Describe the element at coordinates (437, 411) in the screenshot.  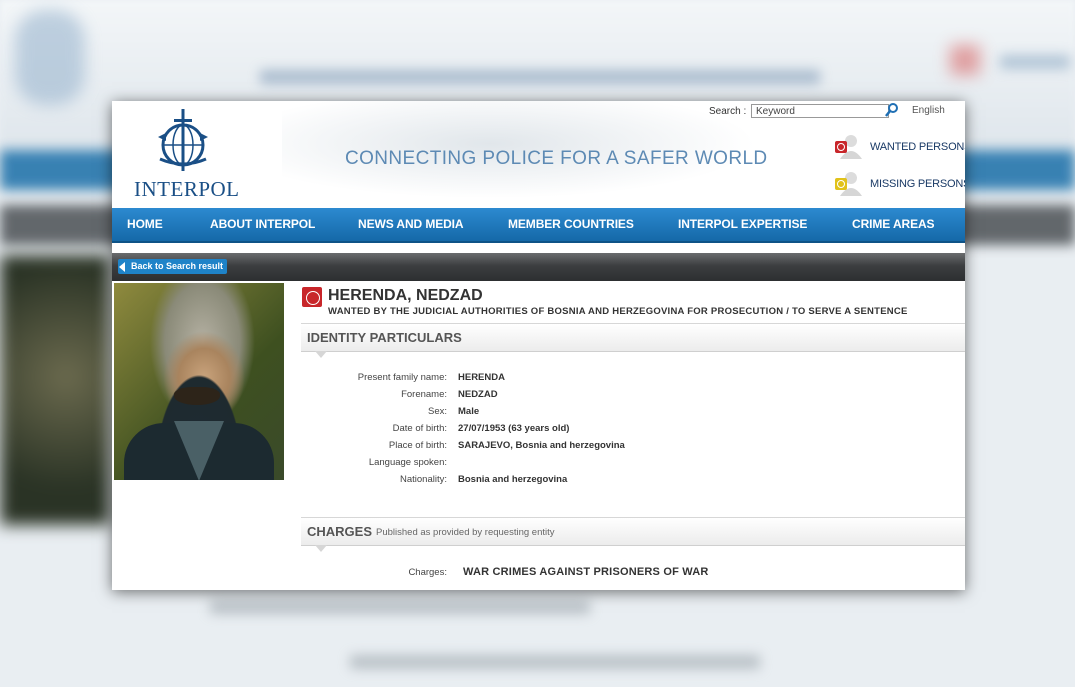
I see `particulars-label: Sex:` at that location.